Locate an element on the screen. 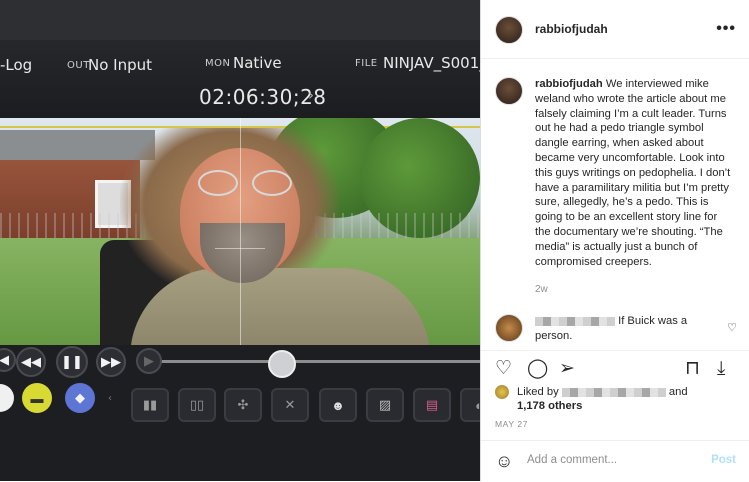 Image resolution: width=749 pixels, height=482 pixels. tag-icon: ◆ is located at coordinates (80, 398).